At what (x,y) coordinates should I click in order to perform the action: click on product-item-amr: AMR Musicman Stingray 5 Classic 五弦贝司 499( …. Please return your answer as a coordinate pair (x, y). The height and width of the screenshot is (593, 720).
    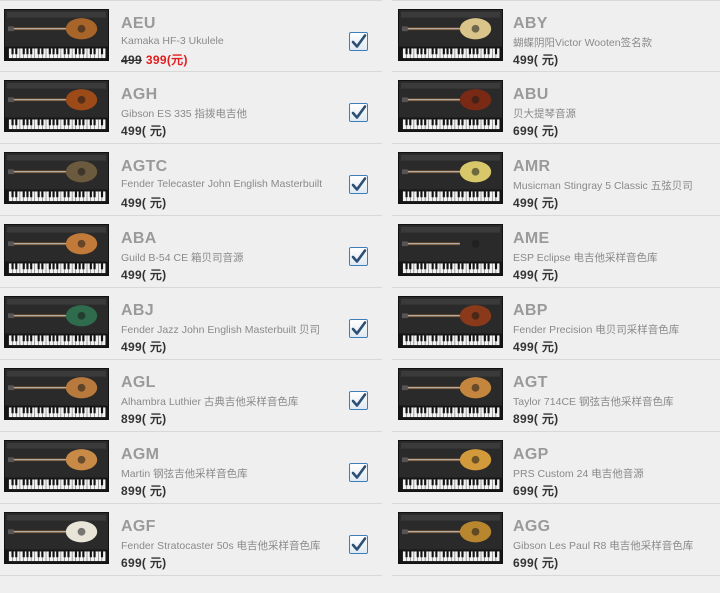
    Looking at the image, I should click on (556, 180).